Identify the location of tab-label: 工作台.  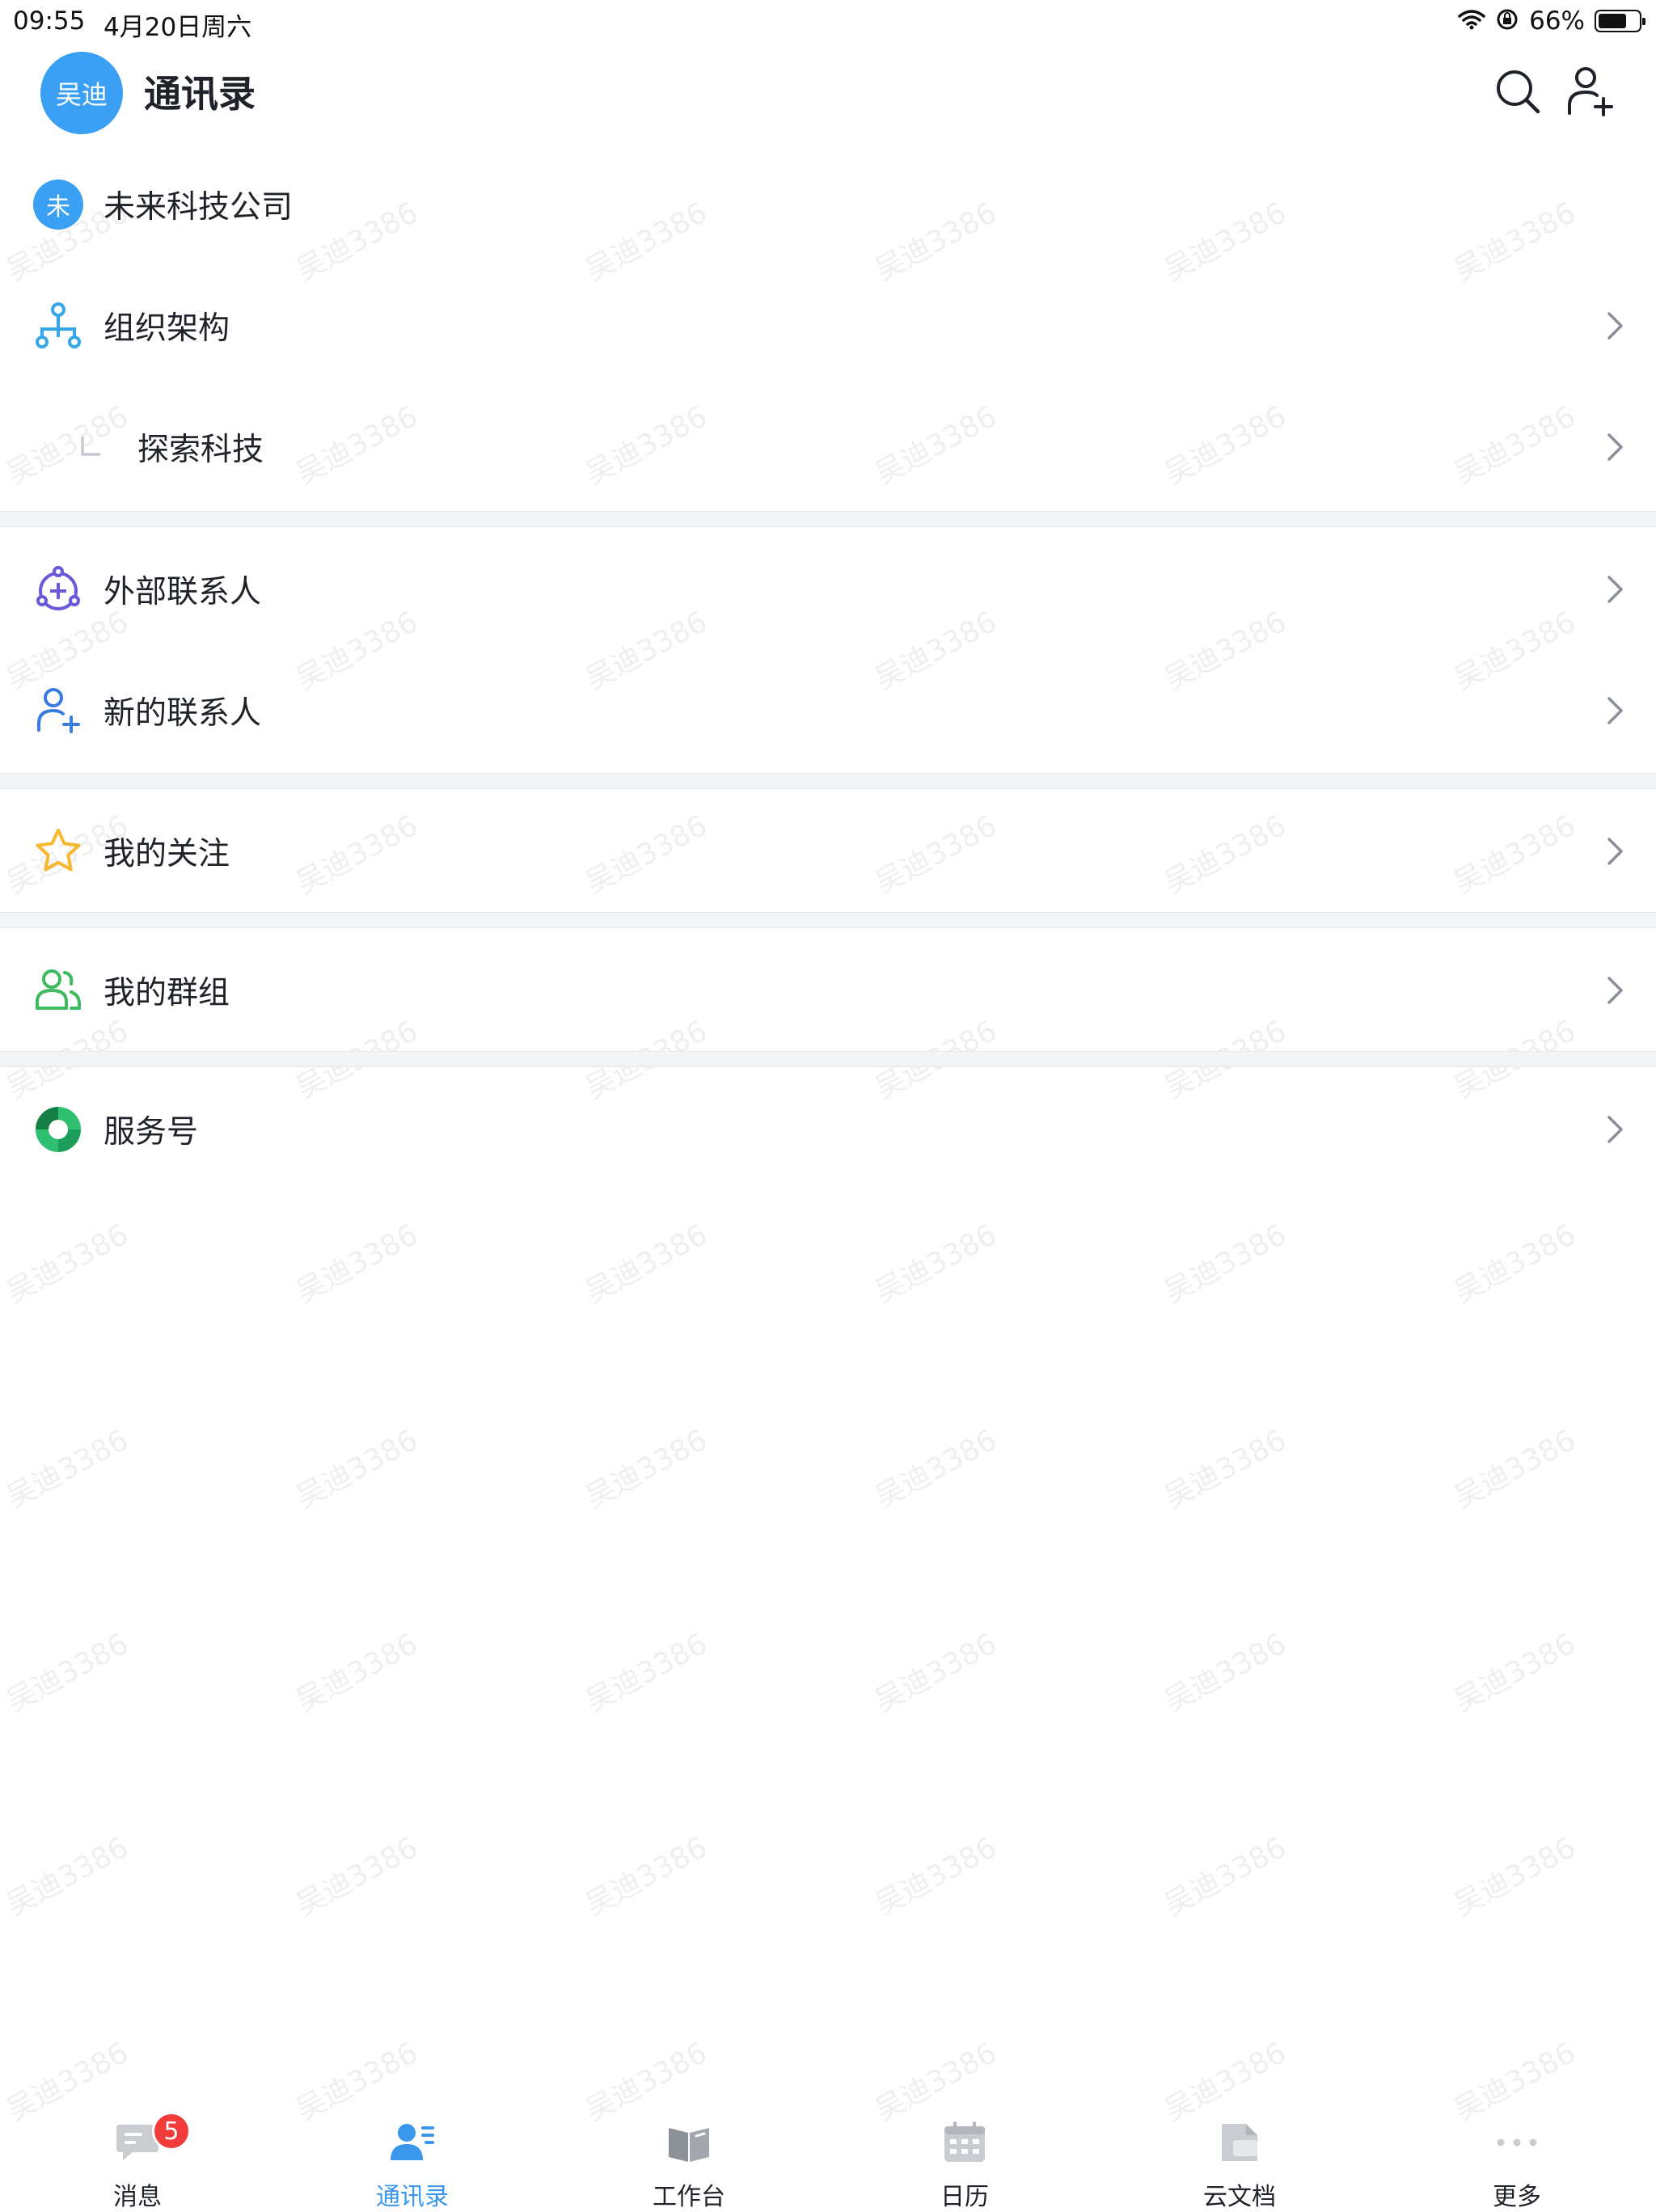
(689, 2197).